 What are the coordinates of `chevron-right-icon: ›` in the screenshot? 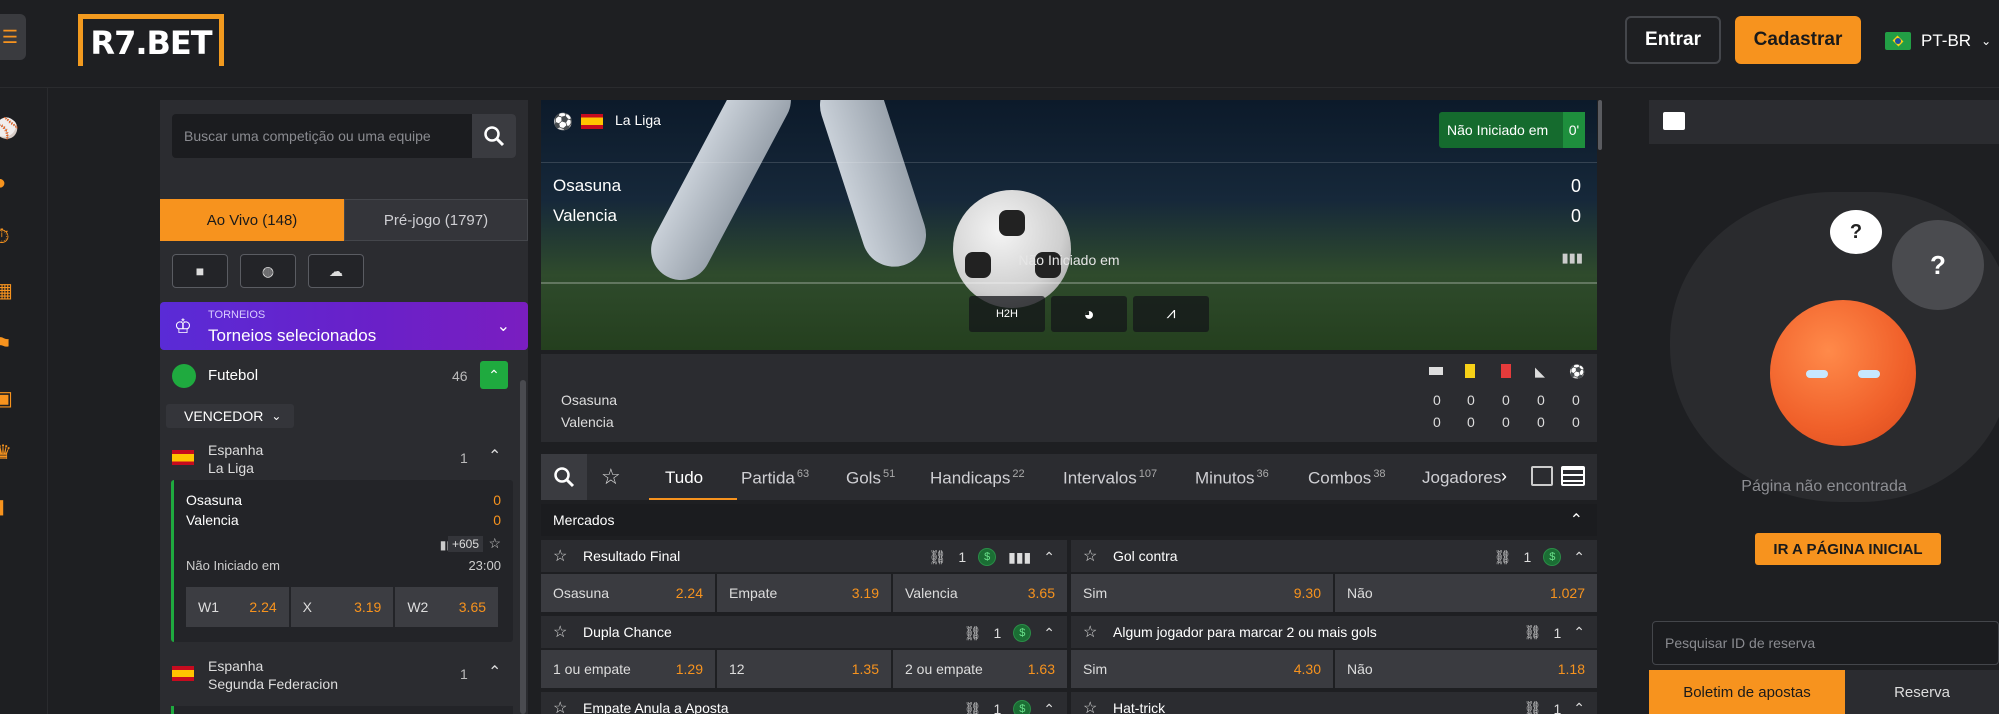 It's located at (1504, 476).